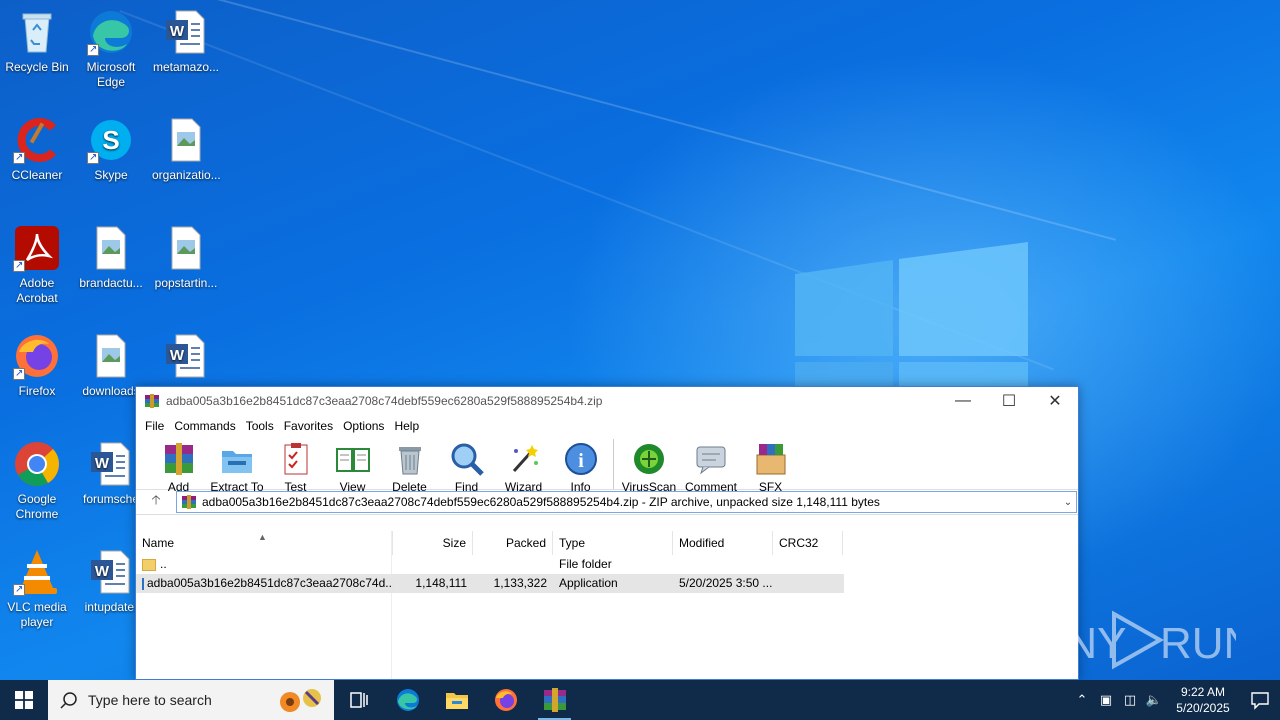 Image resolution: width=1280 pixels, height=720 pixels. What do you see at coordinates (525, 543) in the screenshot?
I see `column-label: Packed` at bounding box center [525, 543].